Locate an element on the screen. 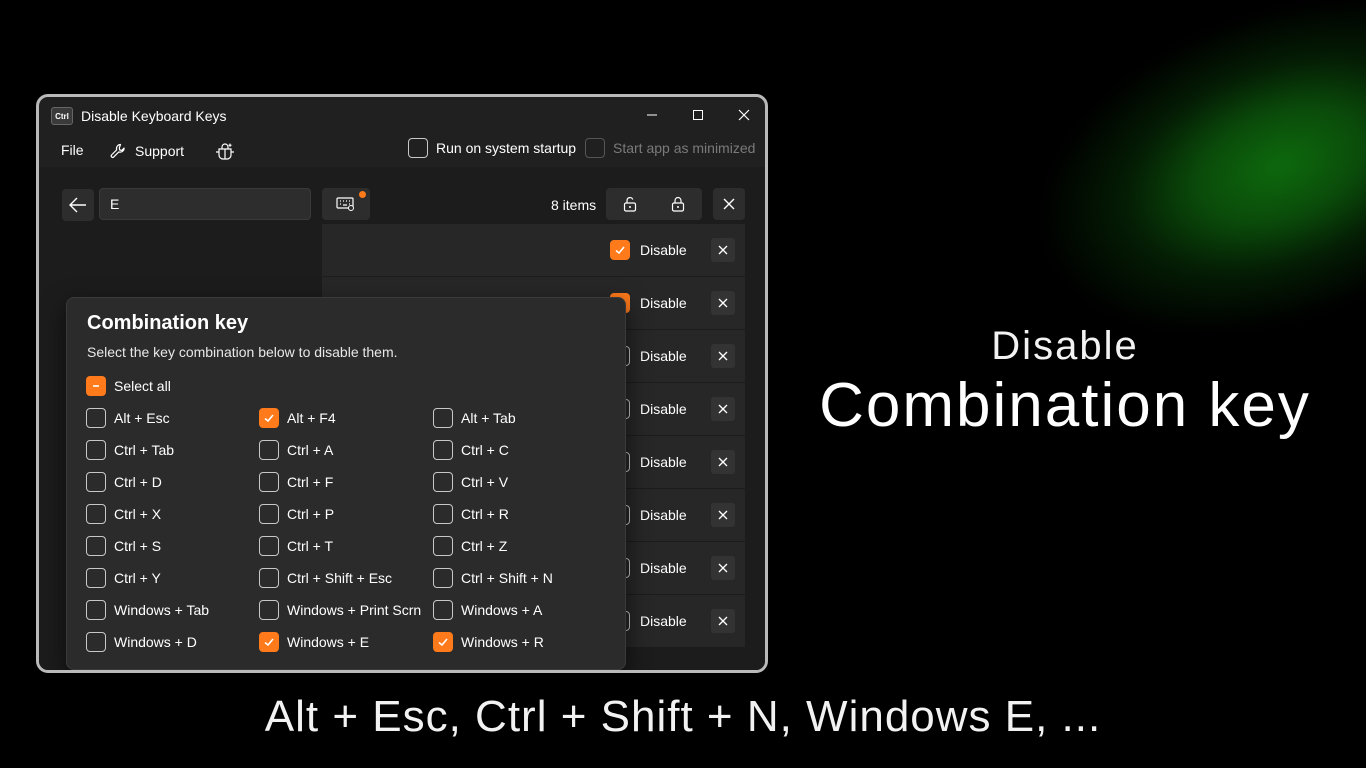 The width and height of the screenshot is (1366, 768). combination-option: Windows + D is located at coordinates (141, 642).